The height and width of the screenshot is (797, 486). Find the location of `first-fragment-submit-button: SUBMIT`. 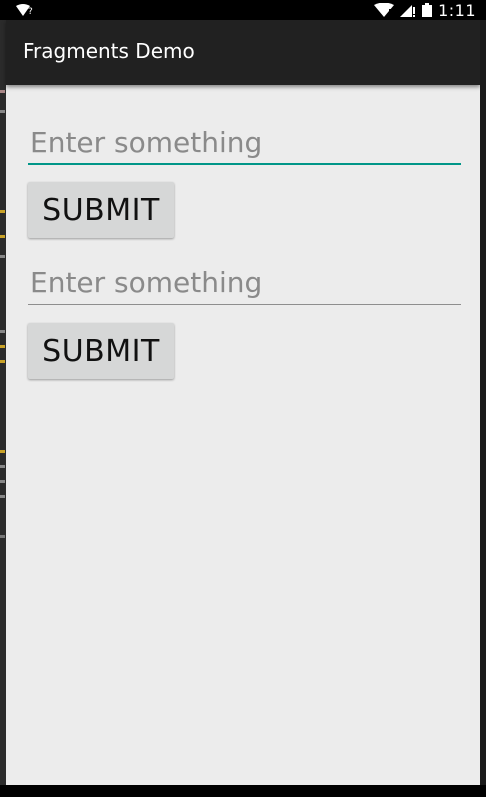

first-fragment-submit-button: SUBMIT is located at coordinates (101, 210).